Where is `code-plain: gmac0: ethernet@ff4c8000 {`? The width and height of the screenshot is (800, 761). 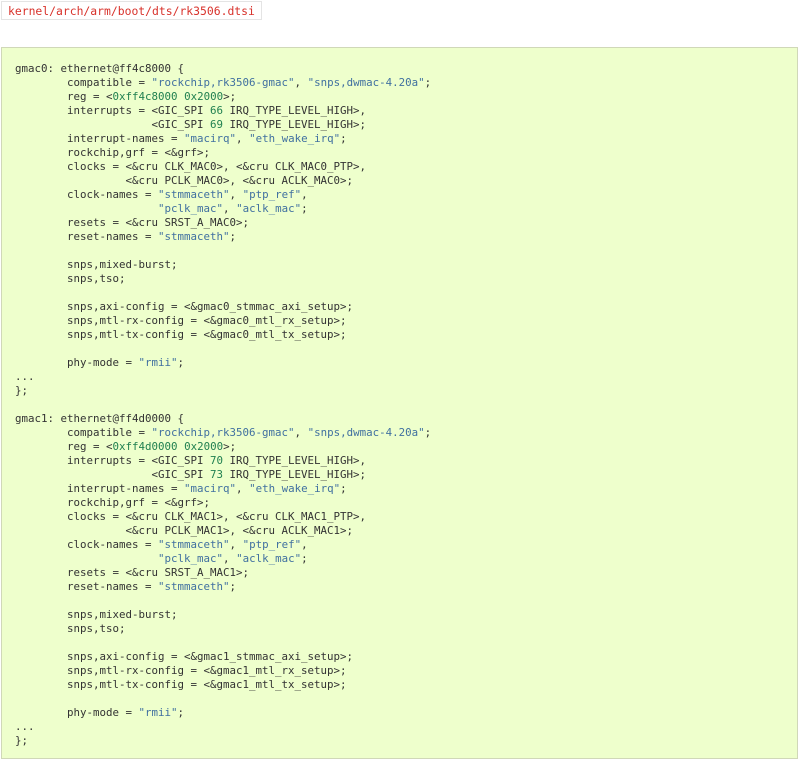 code-plain: gmac0: ethernet@ff4c8000 { is located at coordinates (100, 68).